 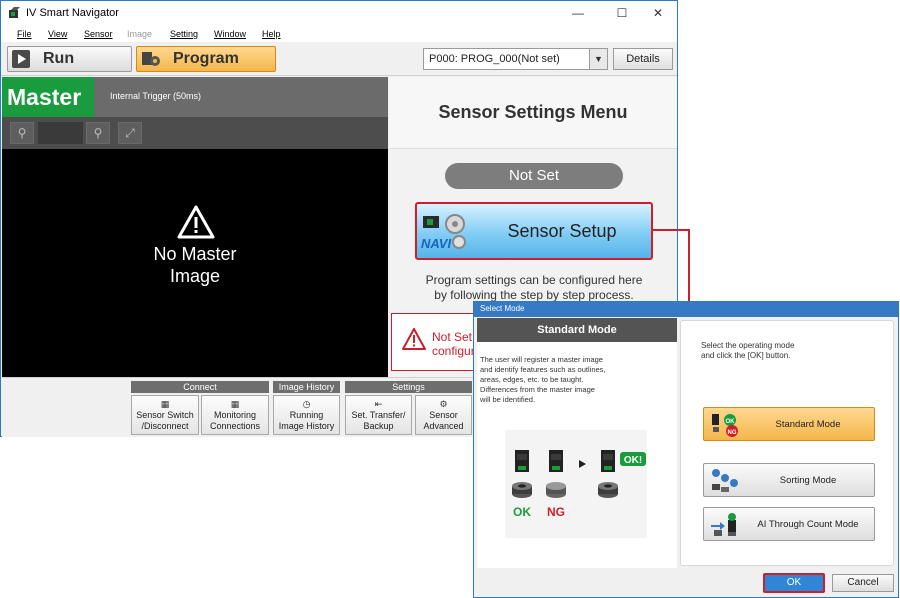 What do you see at coordinates (184, 34) in the screenshot?
I see `menu-setting: Setting` at bounding box center [184, 34].